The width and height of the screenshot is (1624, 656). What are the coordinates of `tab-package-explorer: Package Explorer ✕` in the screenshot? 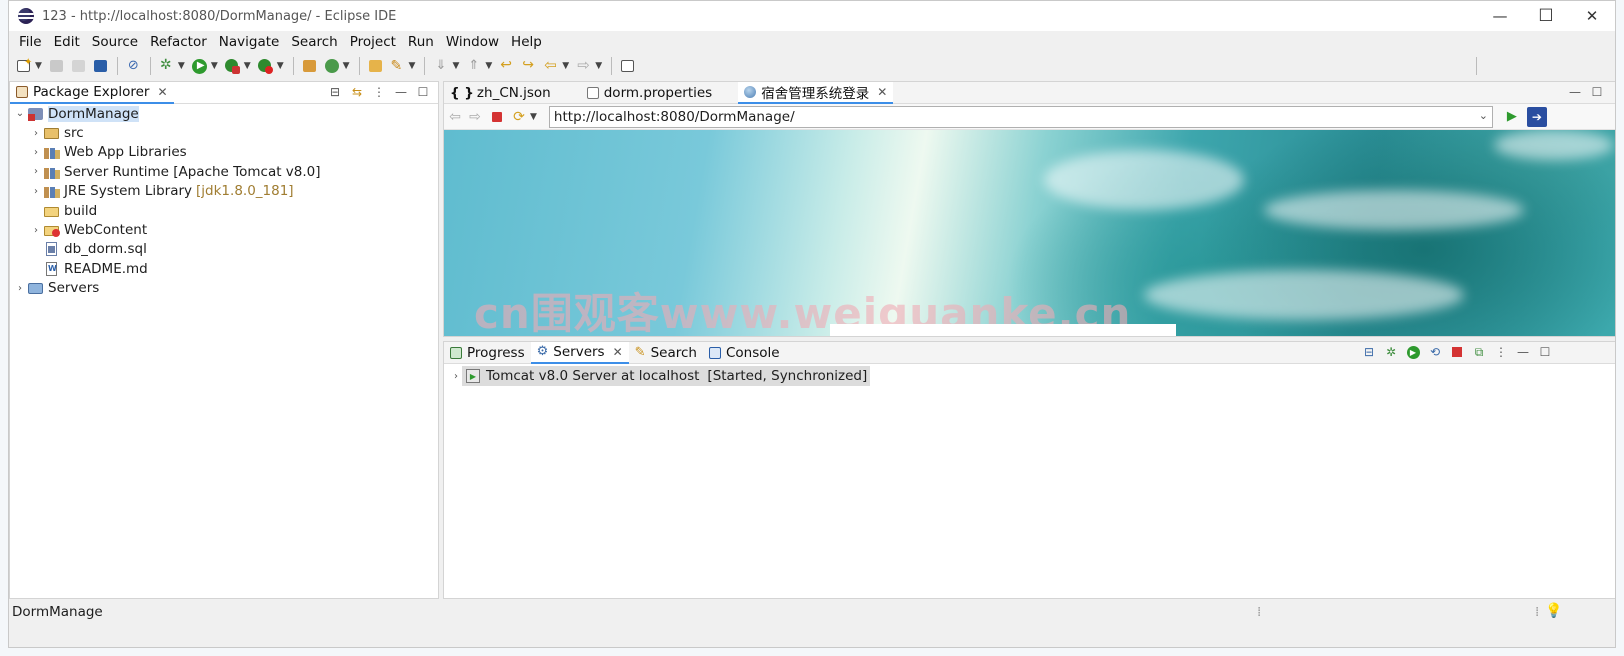 It's located at (92, 93).